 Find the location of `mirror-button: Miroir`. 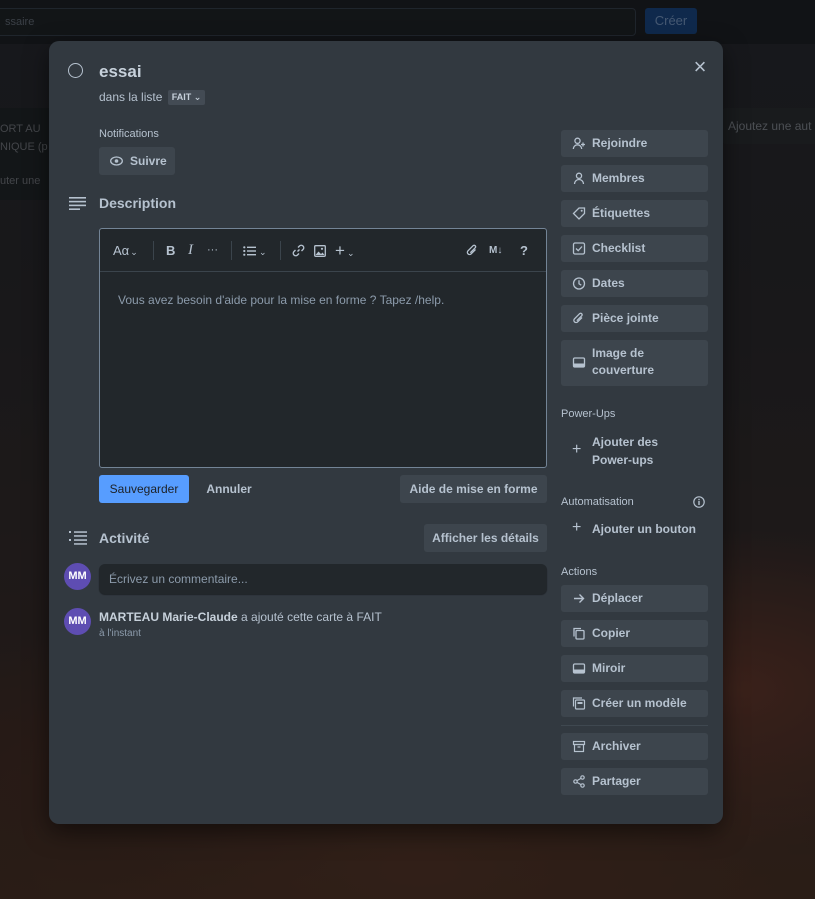

mirror-button: Miroir is located at coordinates (634, 668).